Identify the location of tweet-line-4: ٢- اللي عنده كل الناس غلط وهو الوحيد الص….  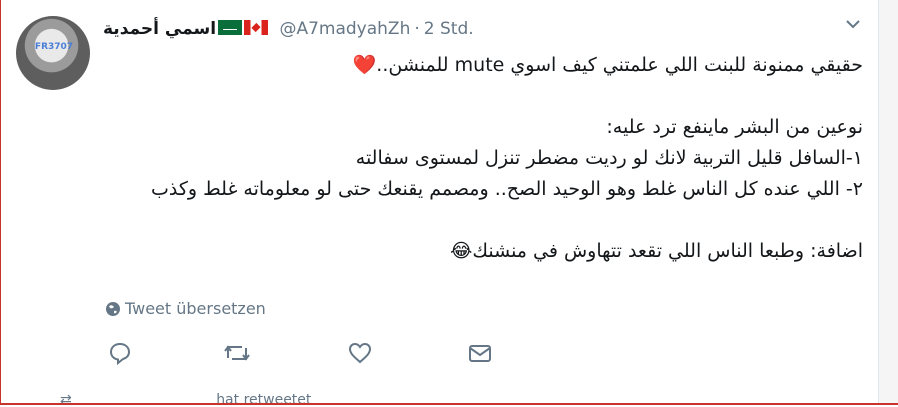
(507, 189).